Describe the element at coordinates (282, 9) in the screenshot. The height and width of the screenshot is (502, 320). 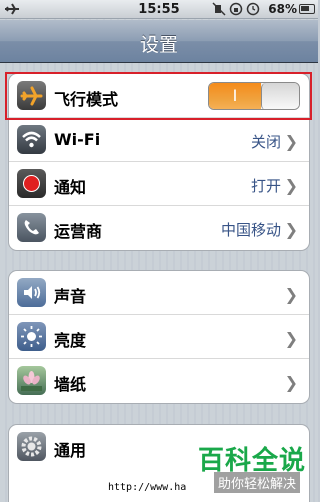
I see `battery-percent: 68%` at that location.